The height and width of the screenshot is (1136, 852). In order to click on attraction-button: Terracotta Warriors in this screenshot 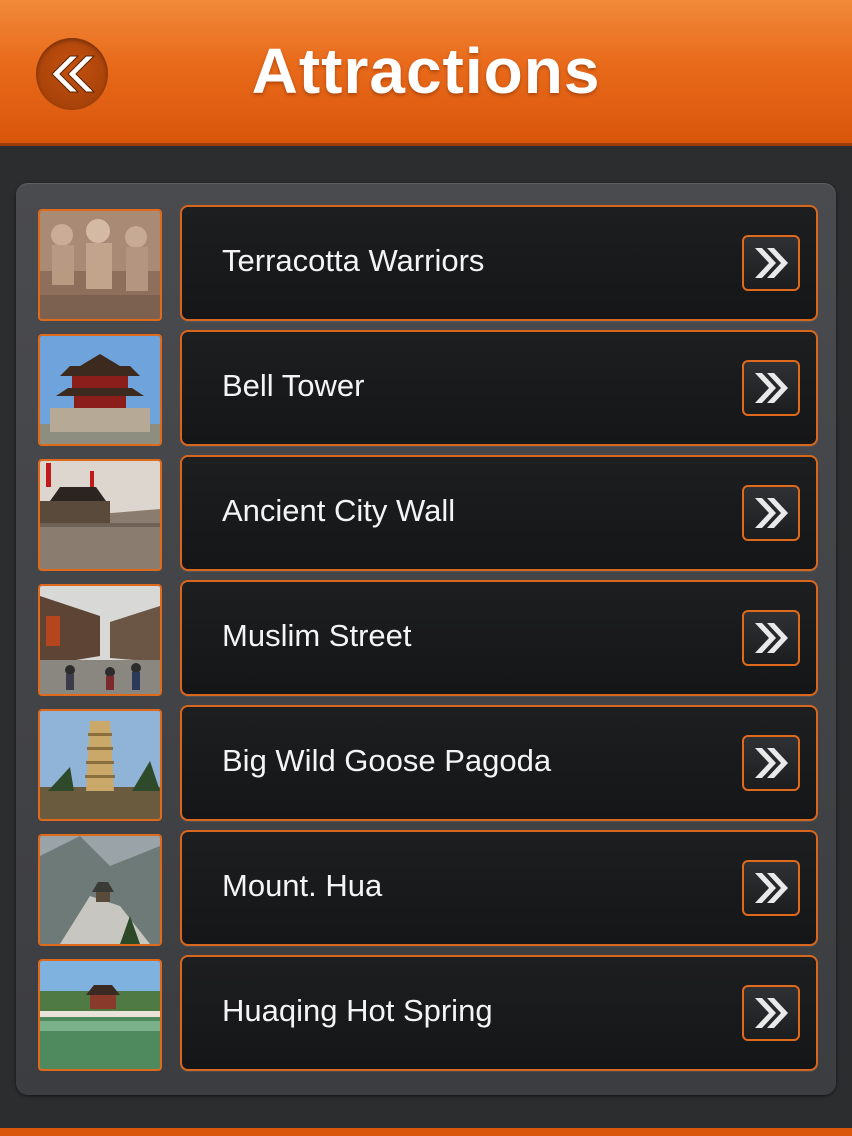, I will do `click(499, 263)`.